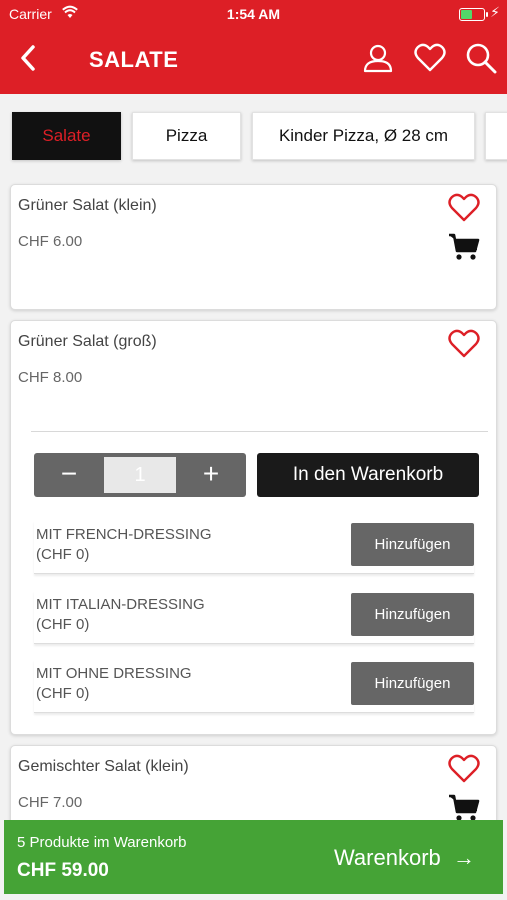 This screenshot has width=507, height=900. Describe the element at coordinates (50, 802) in the screenshot. I see `product-price: CHF 7.00` at that location.